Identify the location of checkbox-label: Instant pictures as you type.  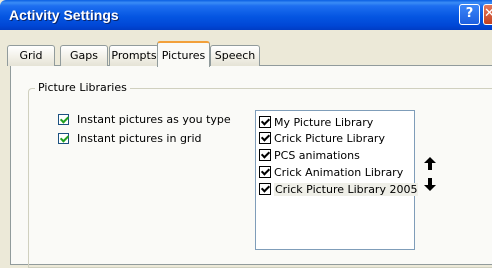
(154, 119).